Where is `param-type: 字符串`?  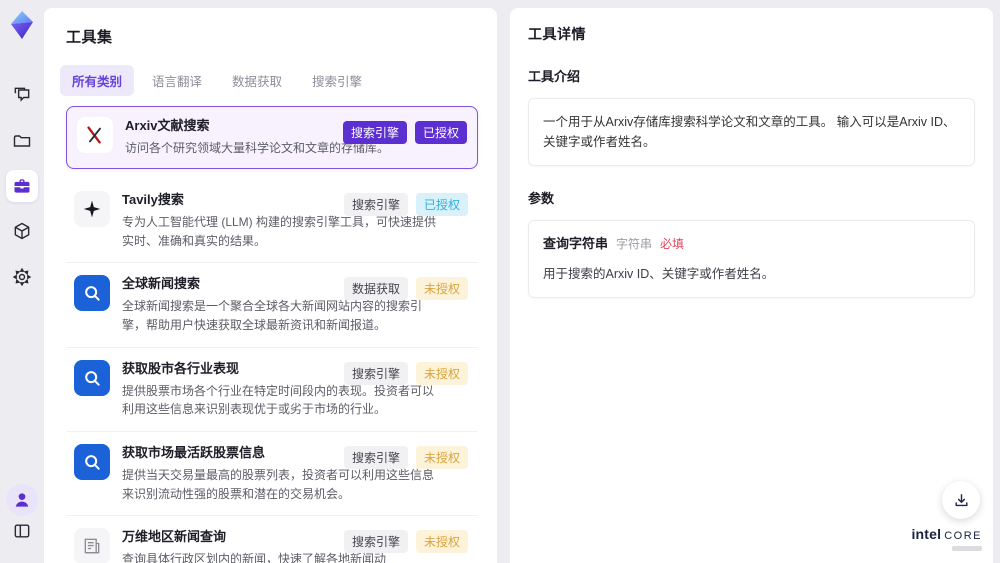
param-type: 字符串 is located at coordinates (634, 244).